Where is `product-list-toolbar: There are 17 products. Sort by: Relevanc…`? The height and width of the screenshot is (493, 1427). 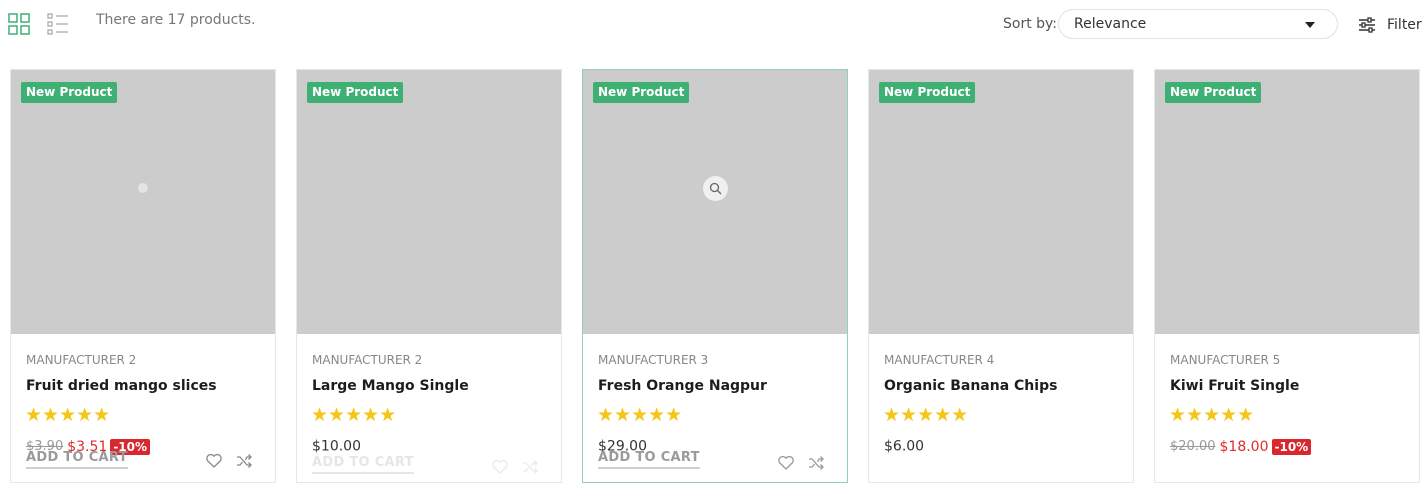 product-list-toolbar: There are 17 products. Sort by: Relevanc… is located at coordinates (713, 24).